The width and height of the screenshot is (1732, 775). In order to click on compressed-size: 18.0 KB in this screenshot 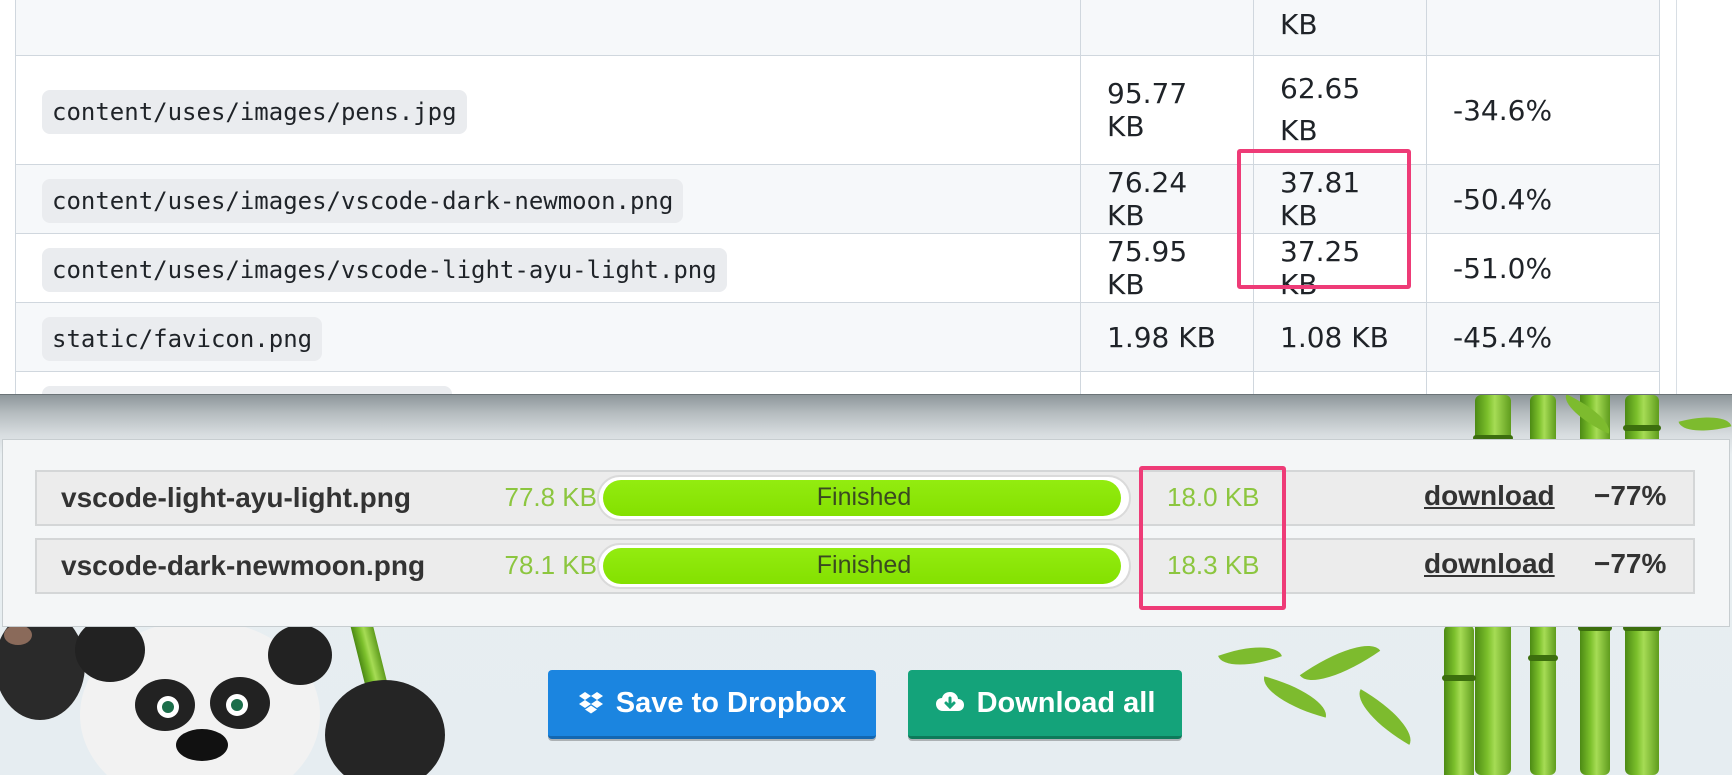, I will do `click(1213, 497)`.